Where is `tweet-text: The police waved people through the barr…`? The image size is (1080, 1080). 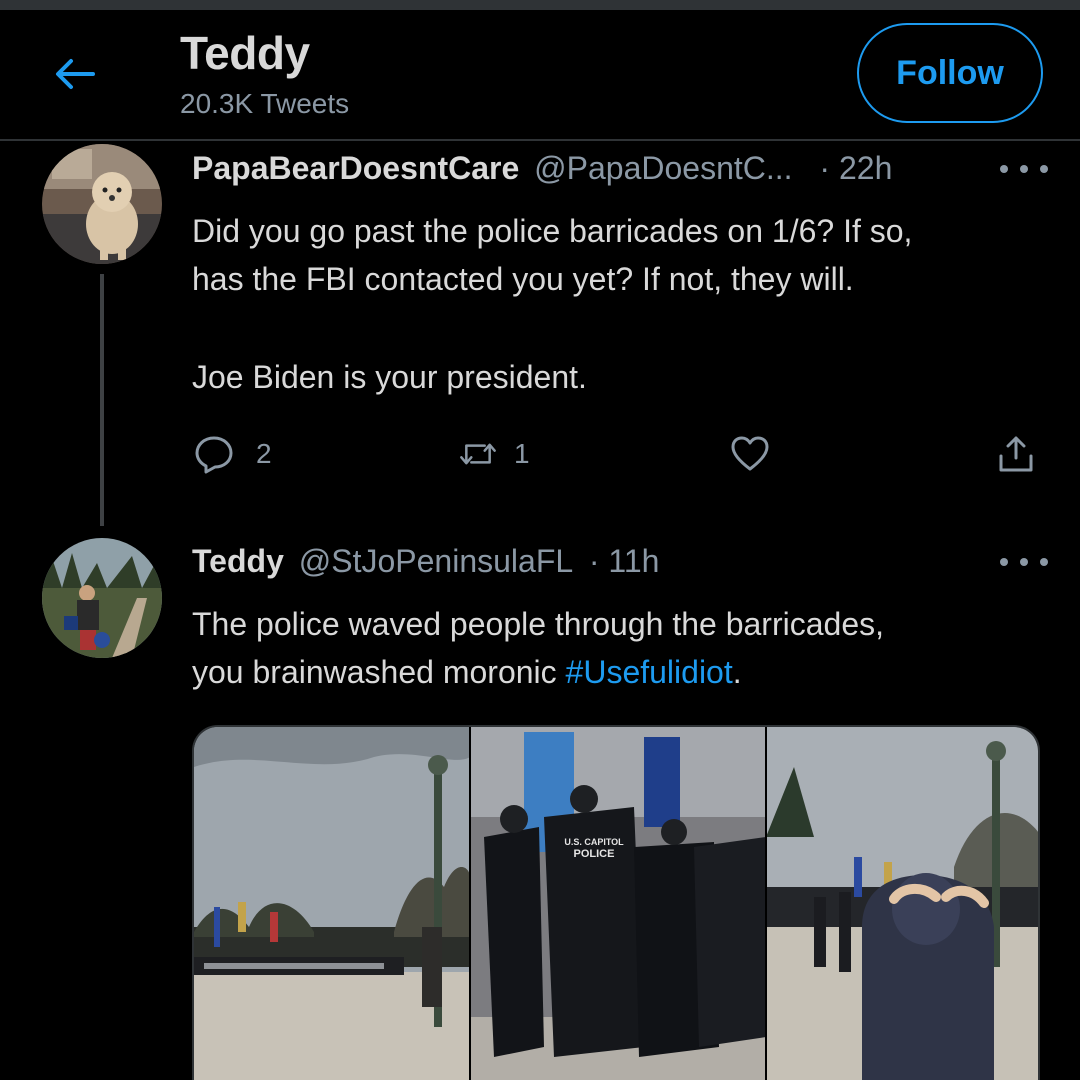
tweet-text: The police waved people through the barr… is located at coordinates (538, 648).